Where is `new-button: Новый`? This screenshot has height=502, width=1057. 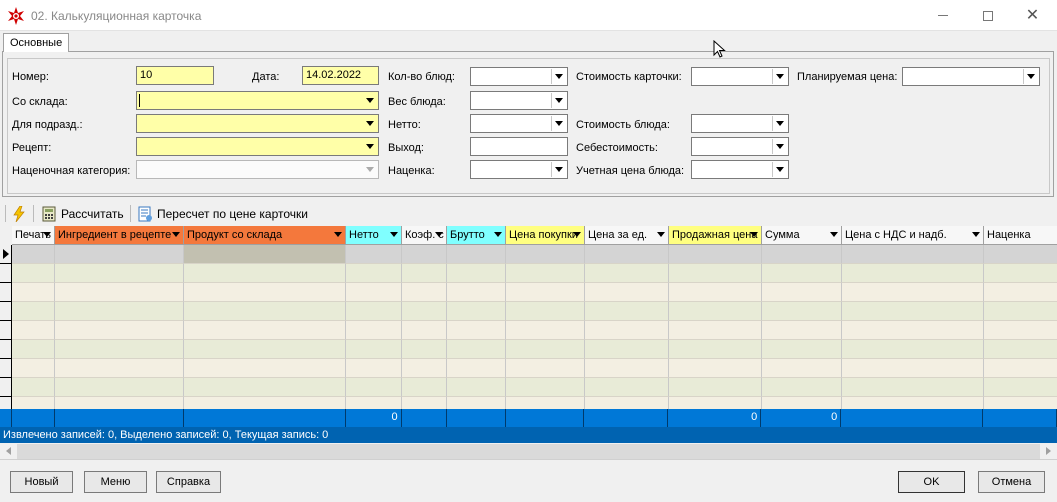 new-button: Новый is located at coordinates (41, 482).